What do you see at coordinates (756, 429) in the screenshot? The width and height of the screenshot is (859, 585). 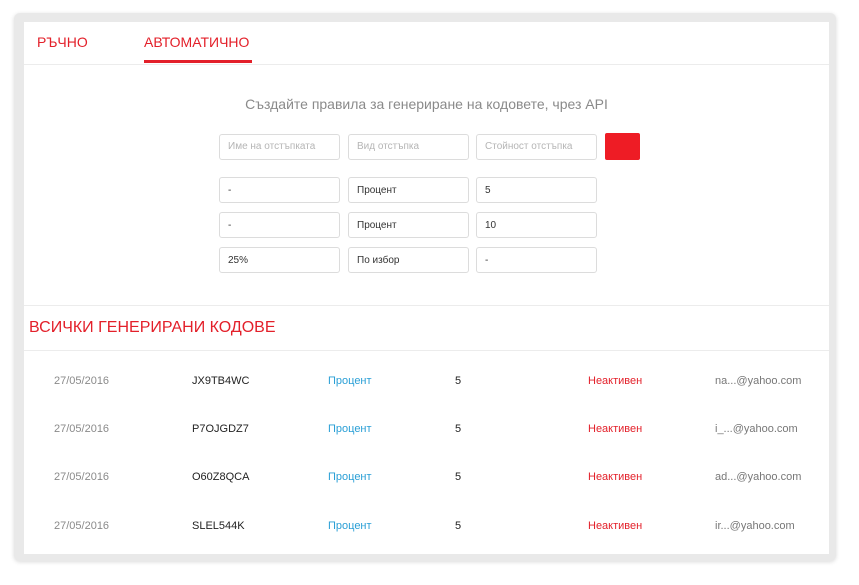 I see `code-email: i_...@yahoo.com` at bounding box center [756, 429].